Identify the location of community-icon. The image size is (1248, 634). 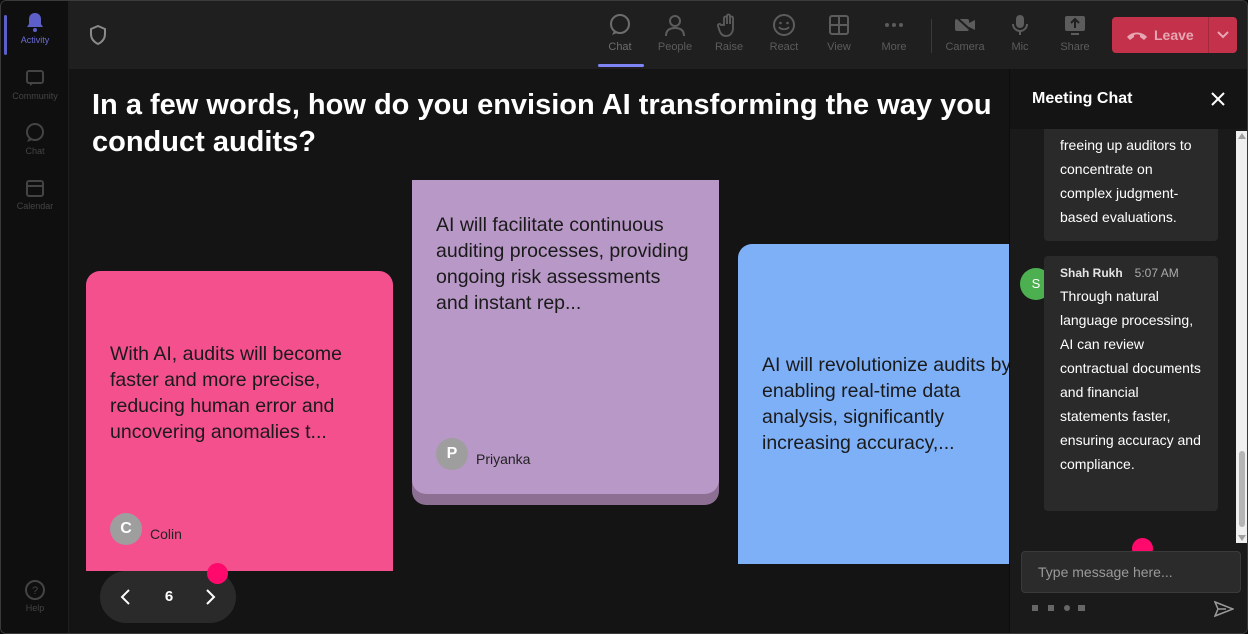
(35, 78).